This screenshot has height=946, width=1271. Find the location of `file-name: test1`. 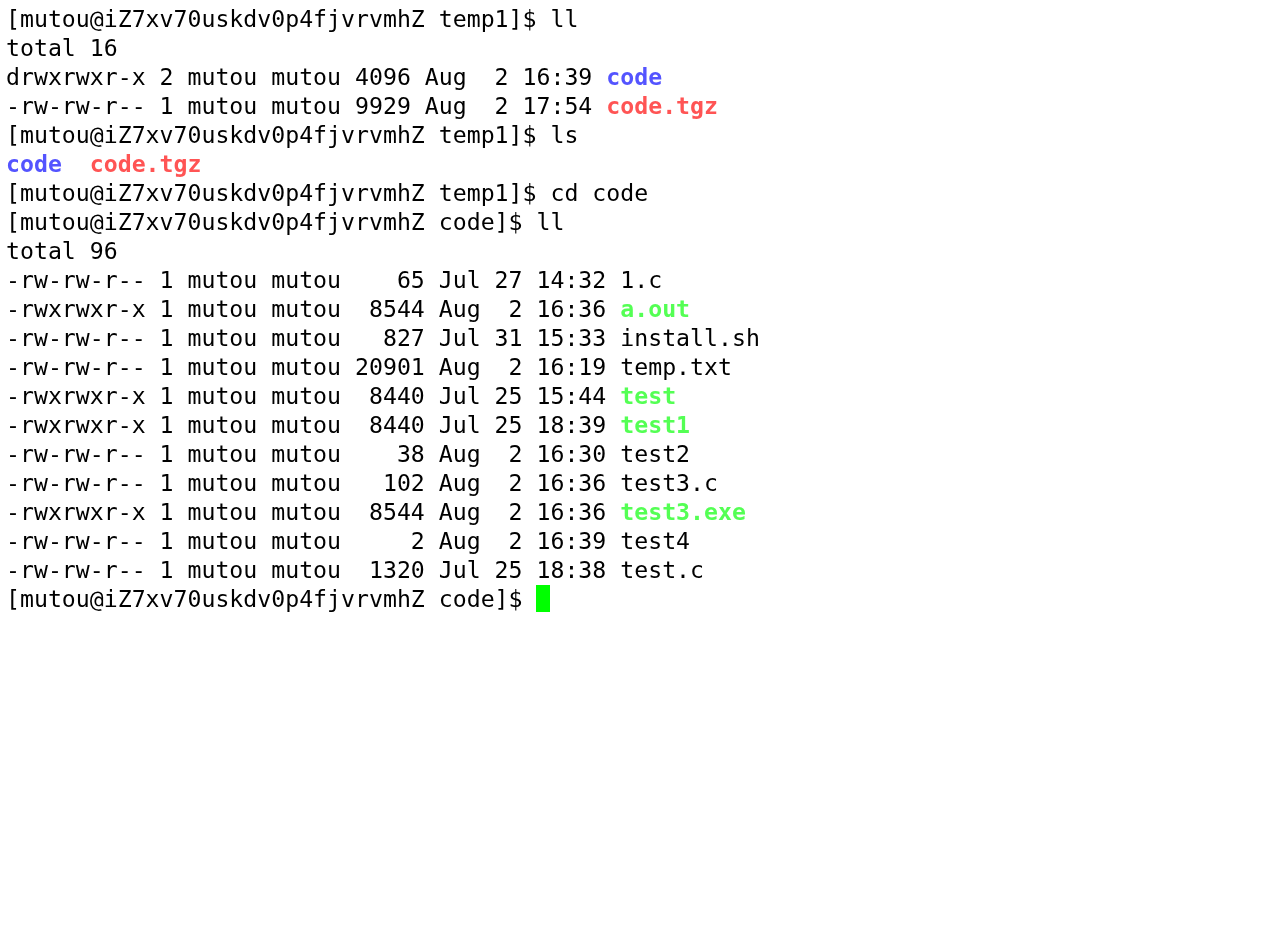

file-name: test1 is located at coordinates (655, 424).